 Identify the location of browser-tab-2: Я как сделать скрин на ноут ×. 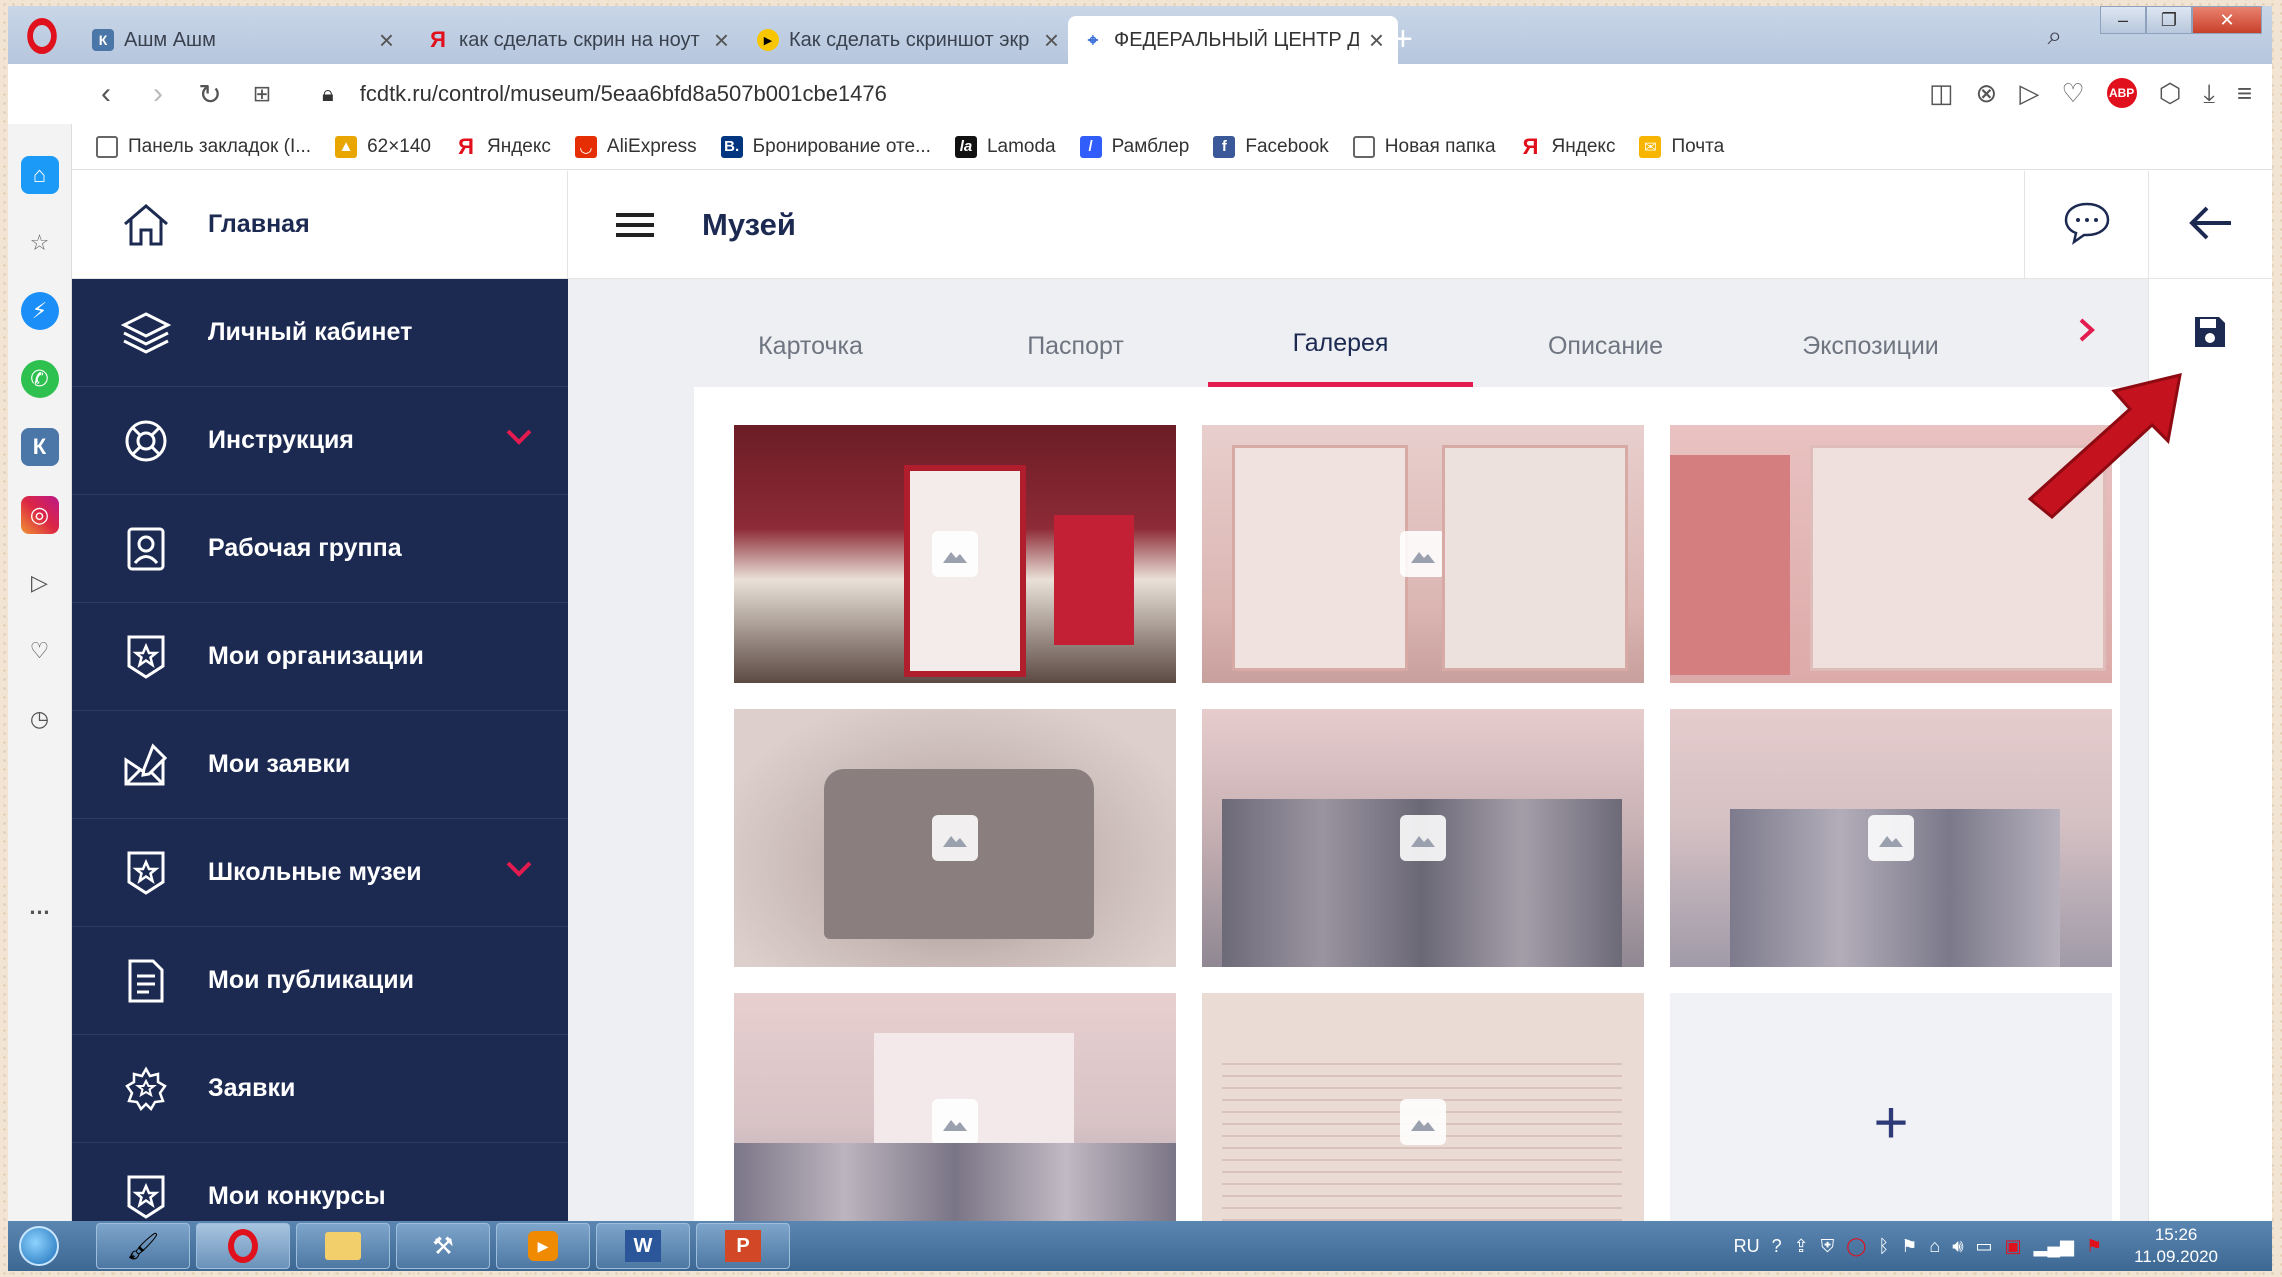
(578, 40).